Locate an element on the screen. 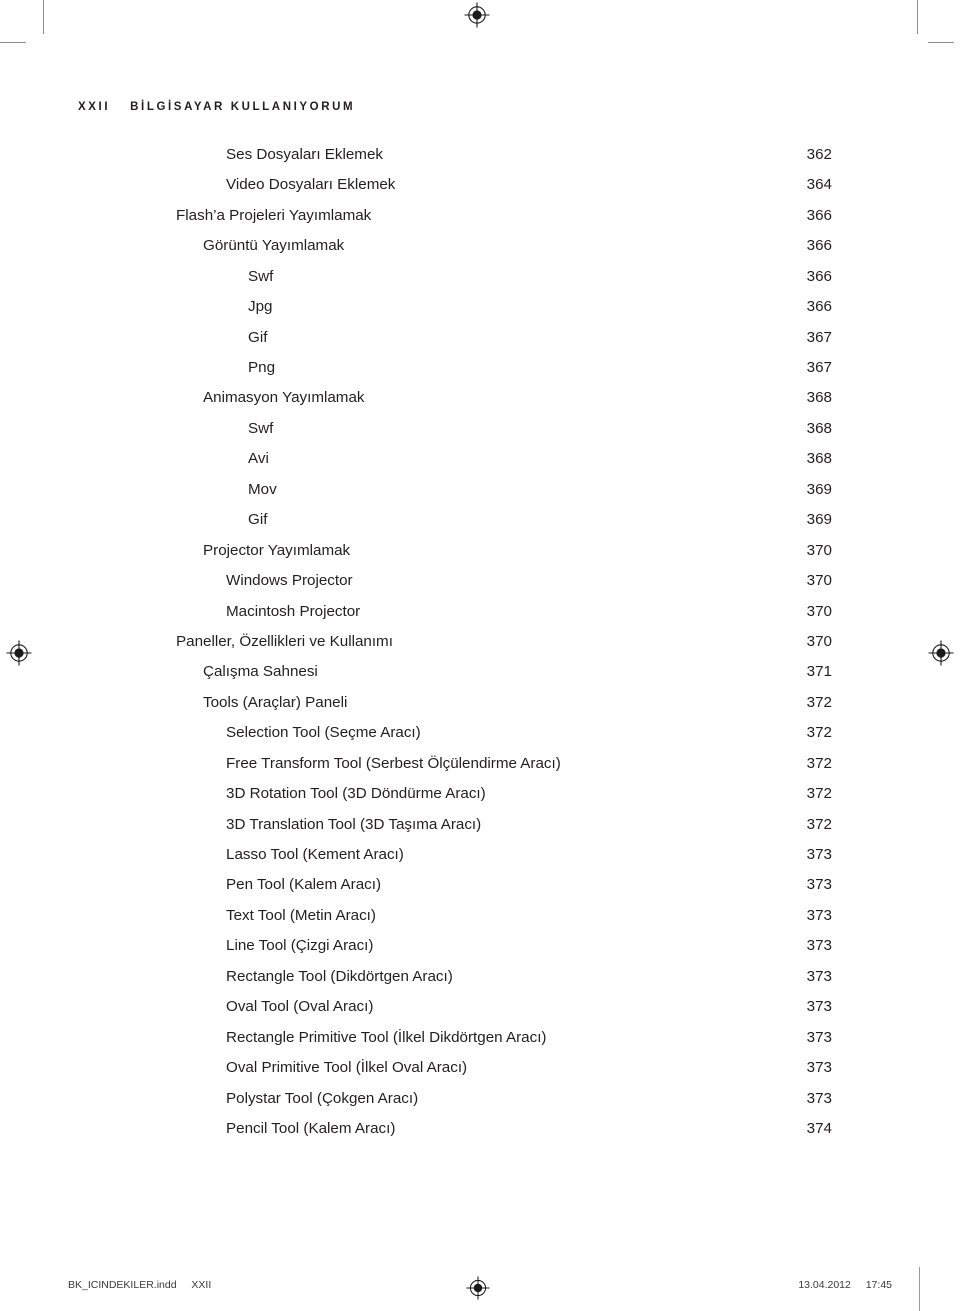  registration-mark-right-middle is located at coordinates (941, 653).